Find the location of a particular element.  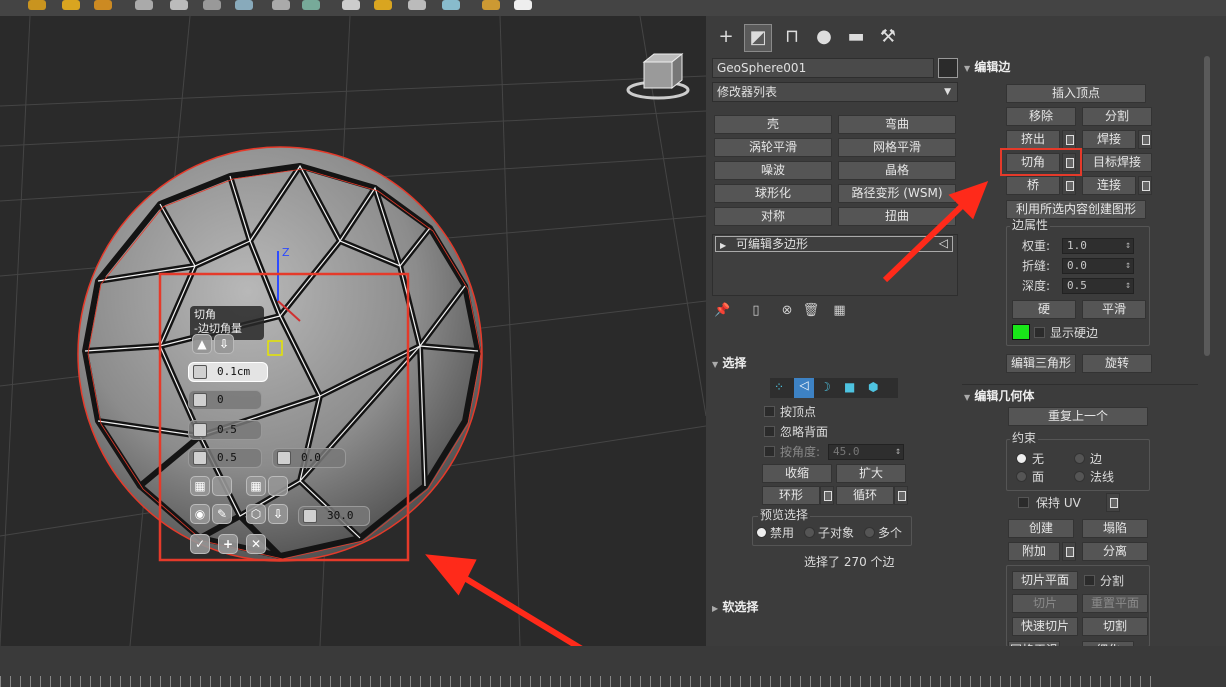

modifier-button: 涡轮平滑 is located at coordinates (773, 147).